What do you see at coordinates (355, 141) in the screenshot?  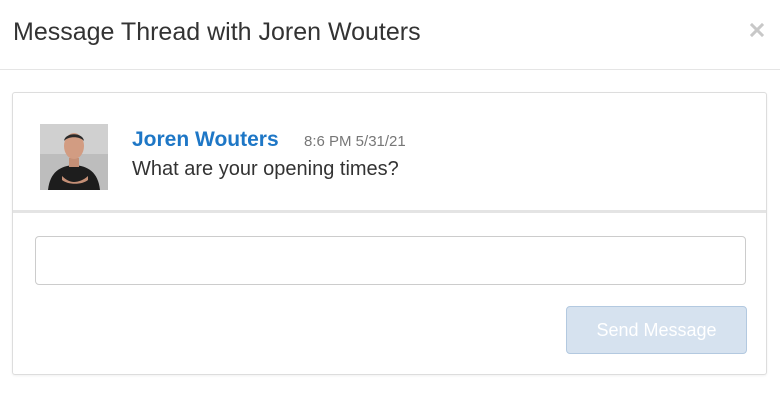 I see `message-timestamp: 8:6 PM 5/31/21` at bounding box center [355, 141].